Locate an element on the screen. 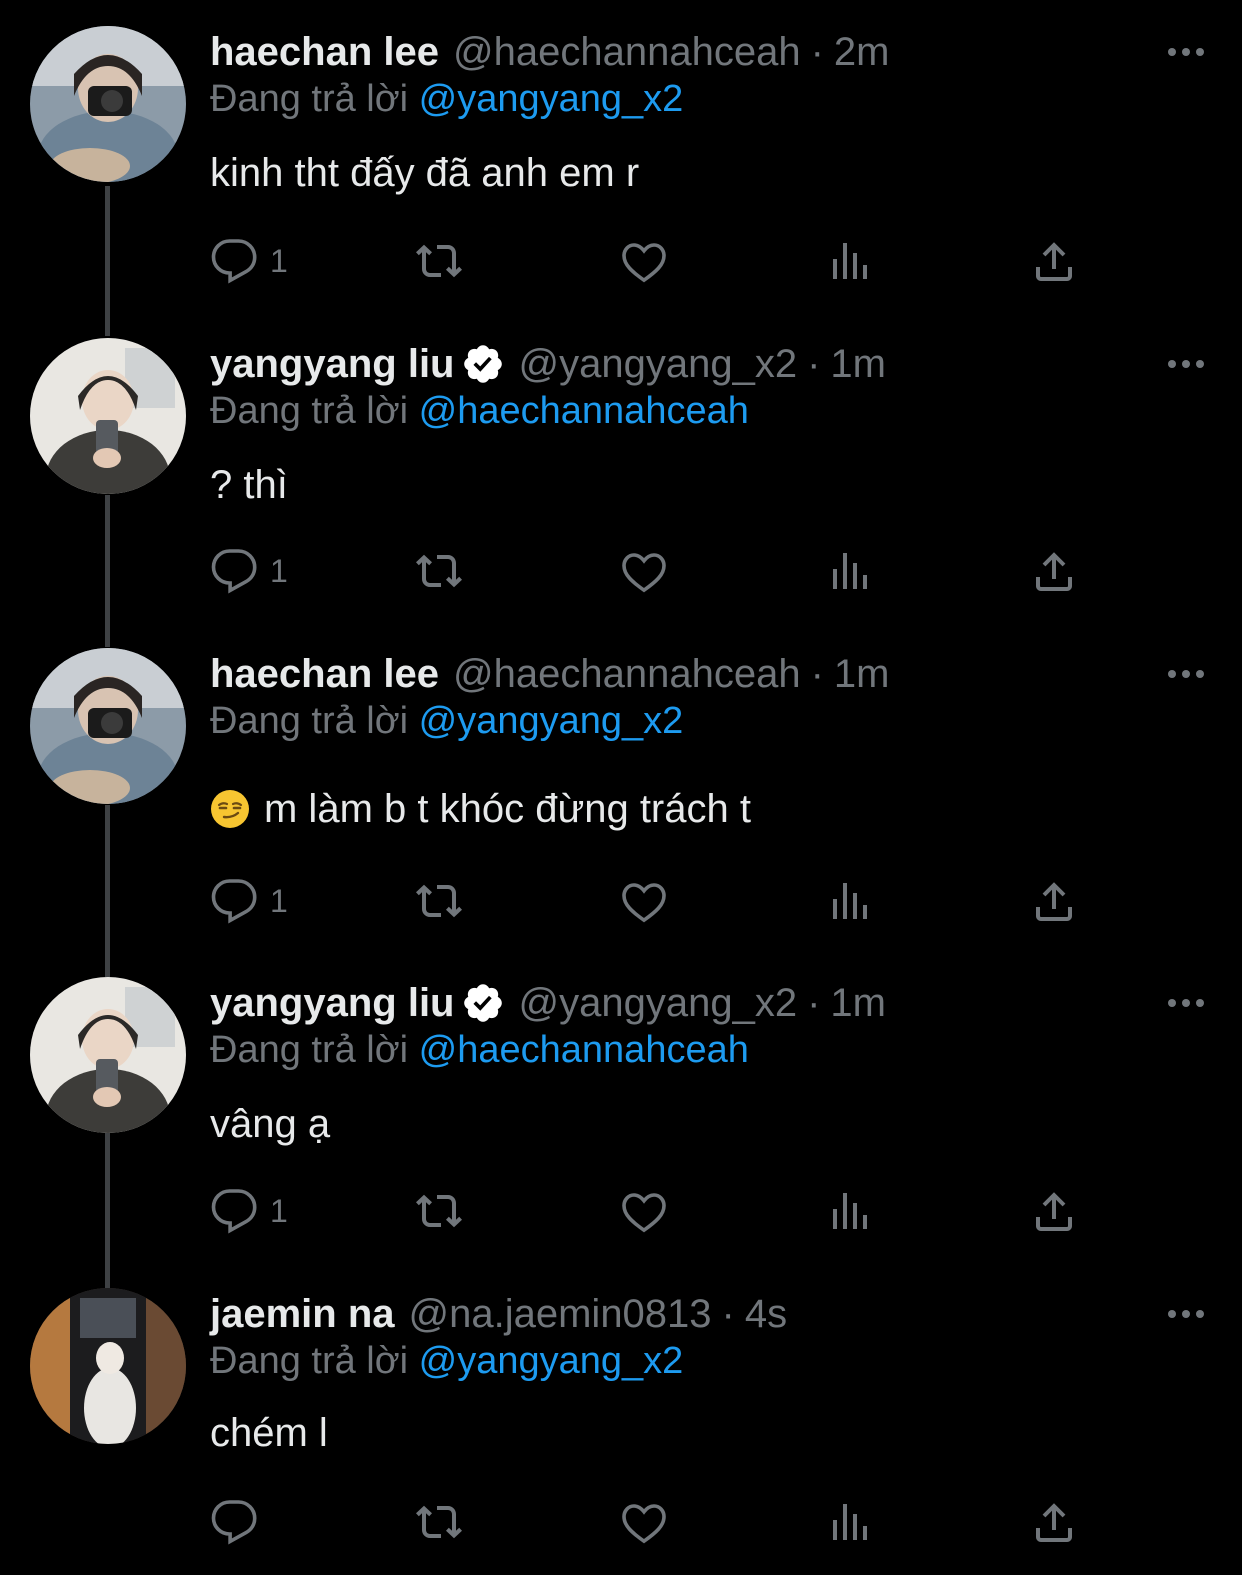 The image size is (1242, 1575). timestamp: 4s is located at coordinates (766, 1314).